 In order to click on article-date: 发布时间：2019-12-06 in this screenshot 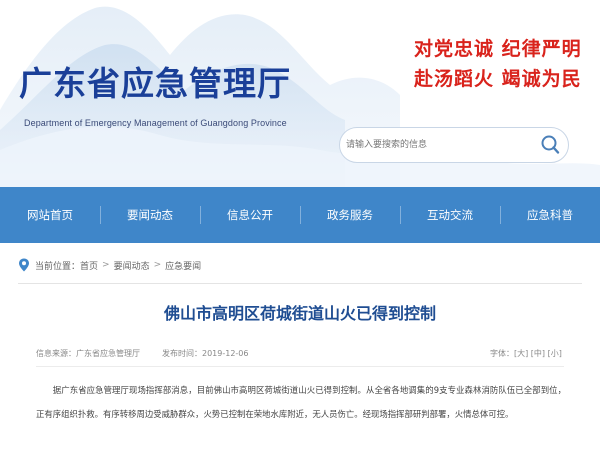, I will do `click(205, 353)`.